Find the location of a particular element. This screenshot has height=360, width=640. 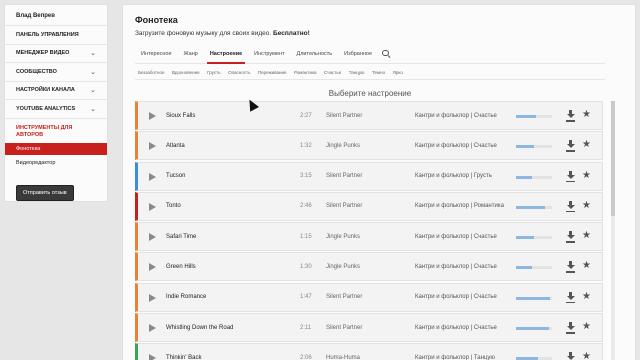

mood-header: Выберите настроение is located at coordinates (370, 93).